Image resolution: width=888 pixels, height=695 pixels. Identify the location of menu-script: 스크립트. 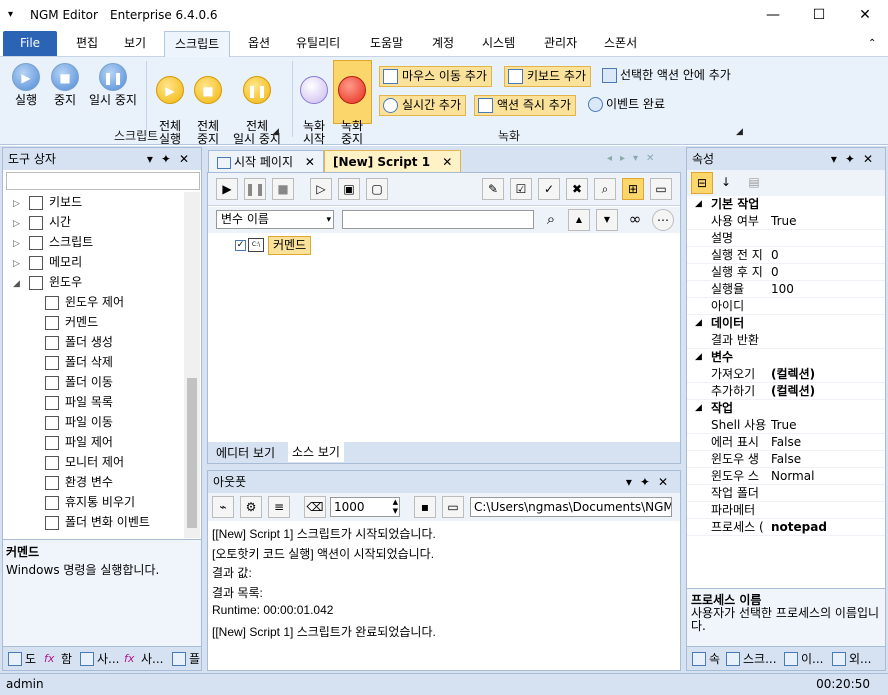
(197, 44).